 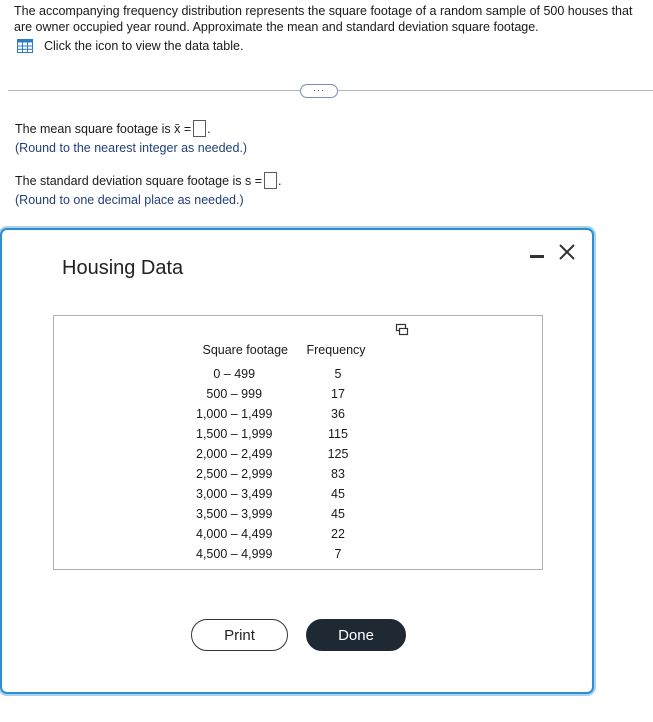 What do you see at coordinates (200, 128) in the screenshot?
I see `mean-input` at bounding box center [200, 128].